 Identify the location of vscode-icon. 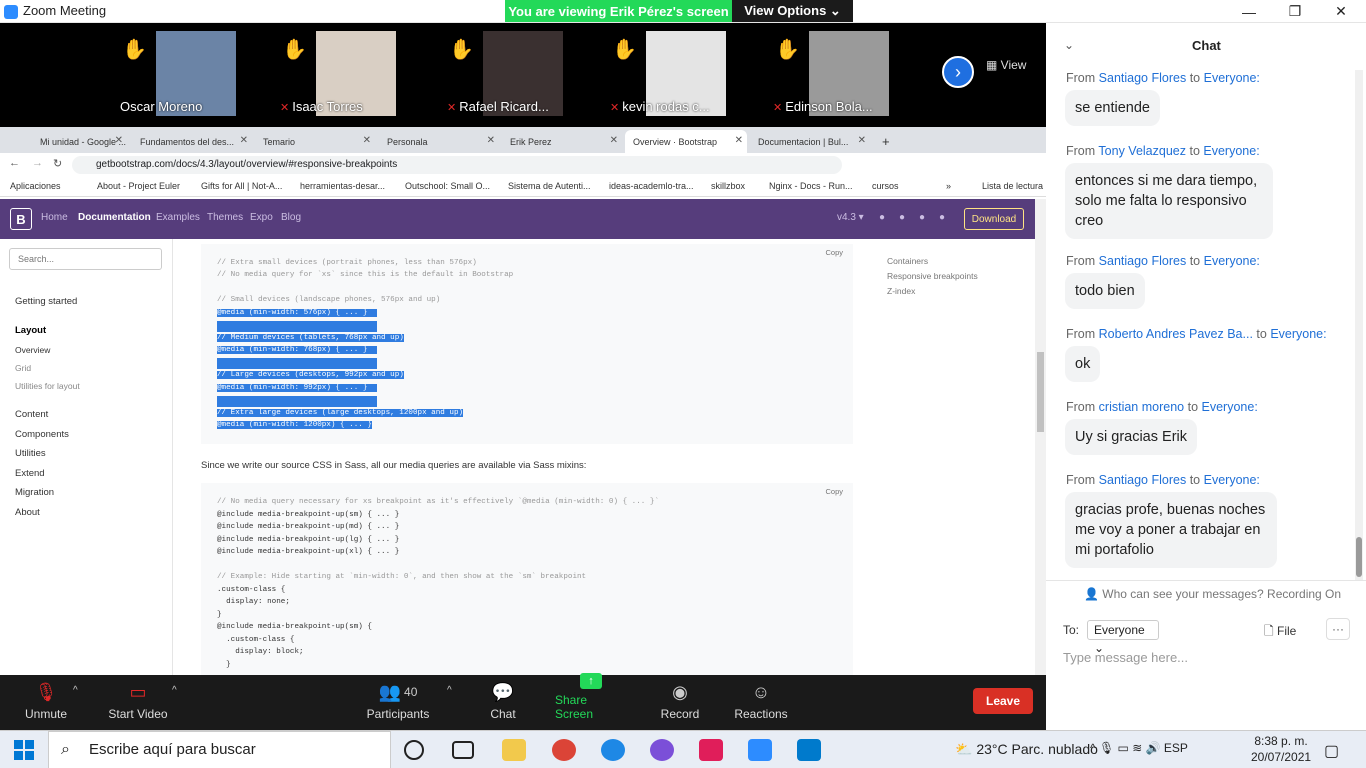
(809, 750).